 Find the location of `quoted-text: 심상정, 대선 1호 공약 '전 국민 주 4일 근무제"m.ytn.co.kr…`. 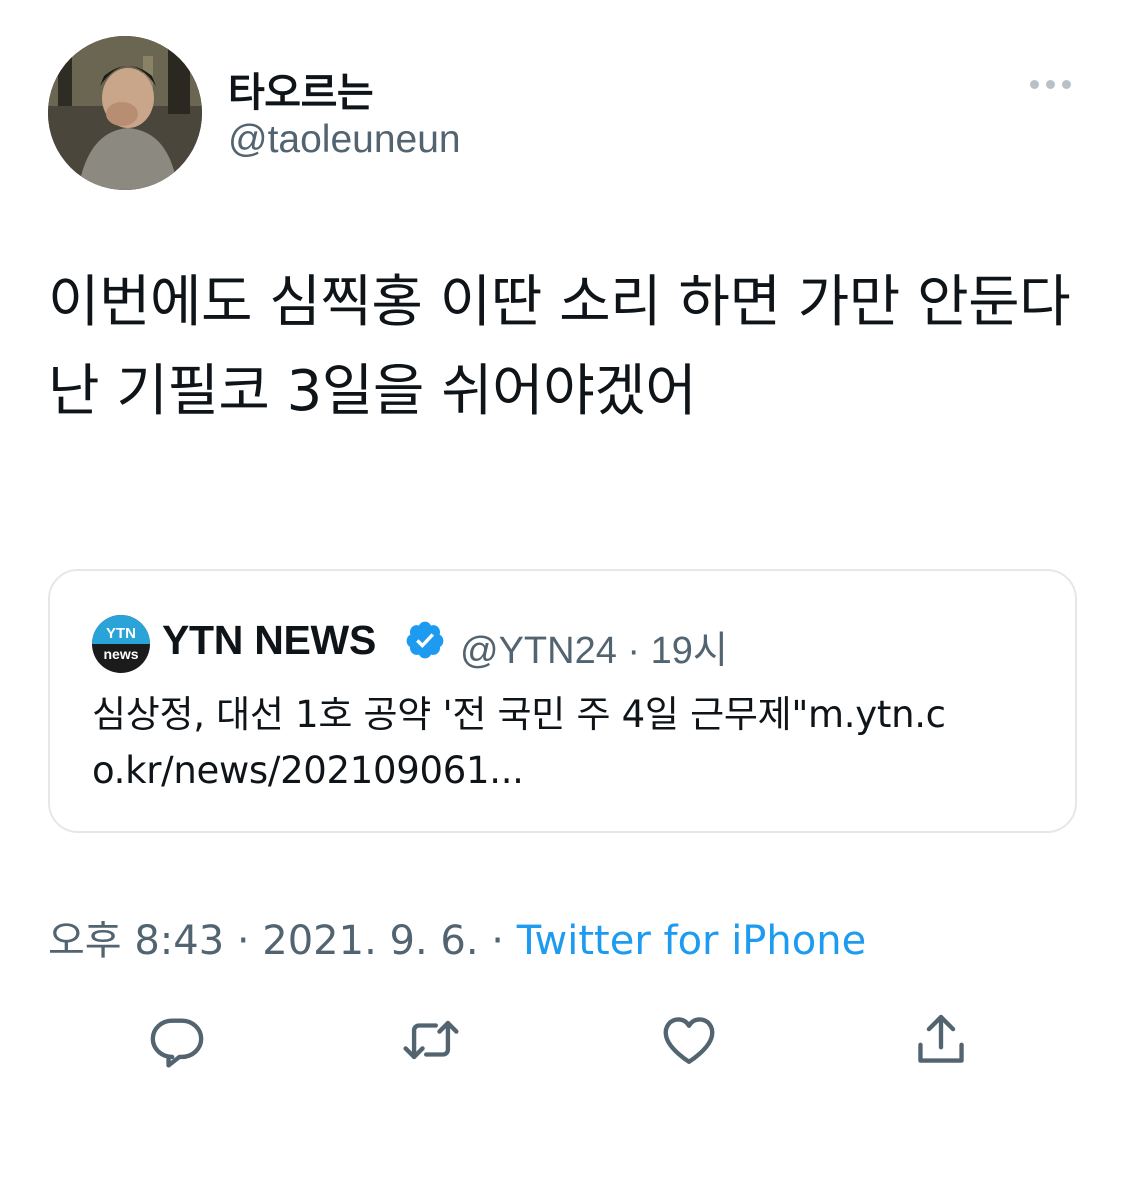

quoted-text: 심상정, 대선 1호 공약 '전 국민 주 4일 근무제"m.ytn.co.kr… is located at coordinates (519, 742).